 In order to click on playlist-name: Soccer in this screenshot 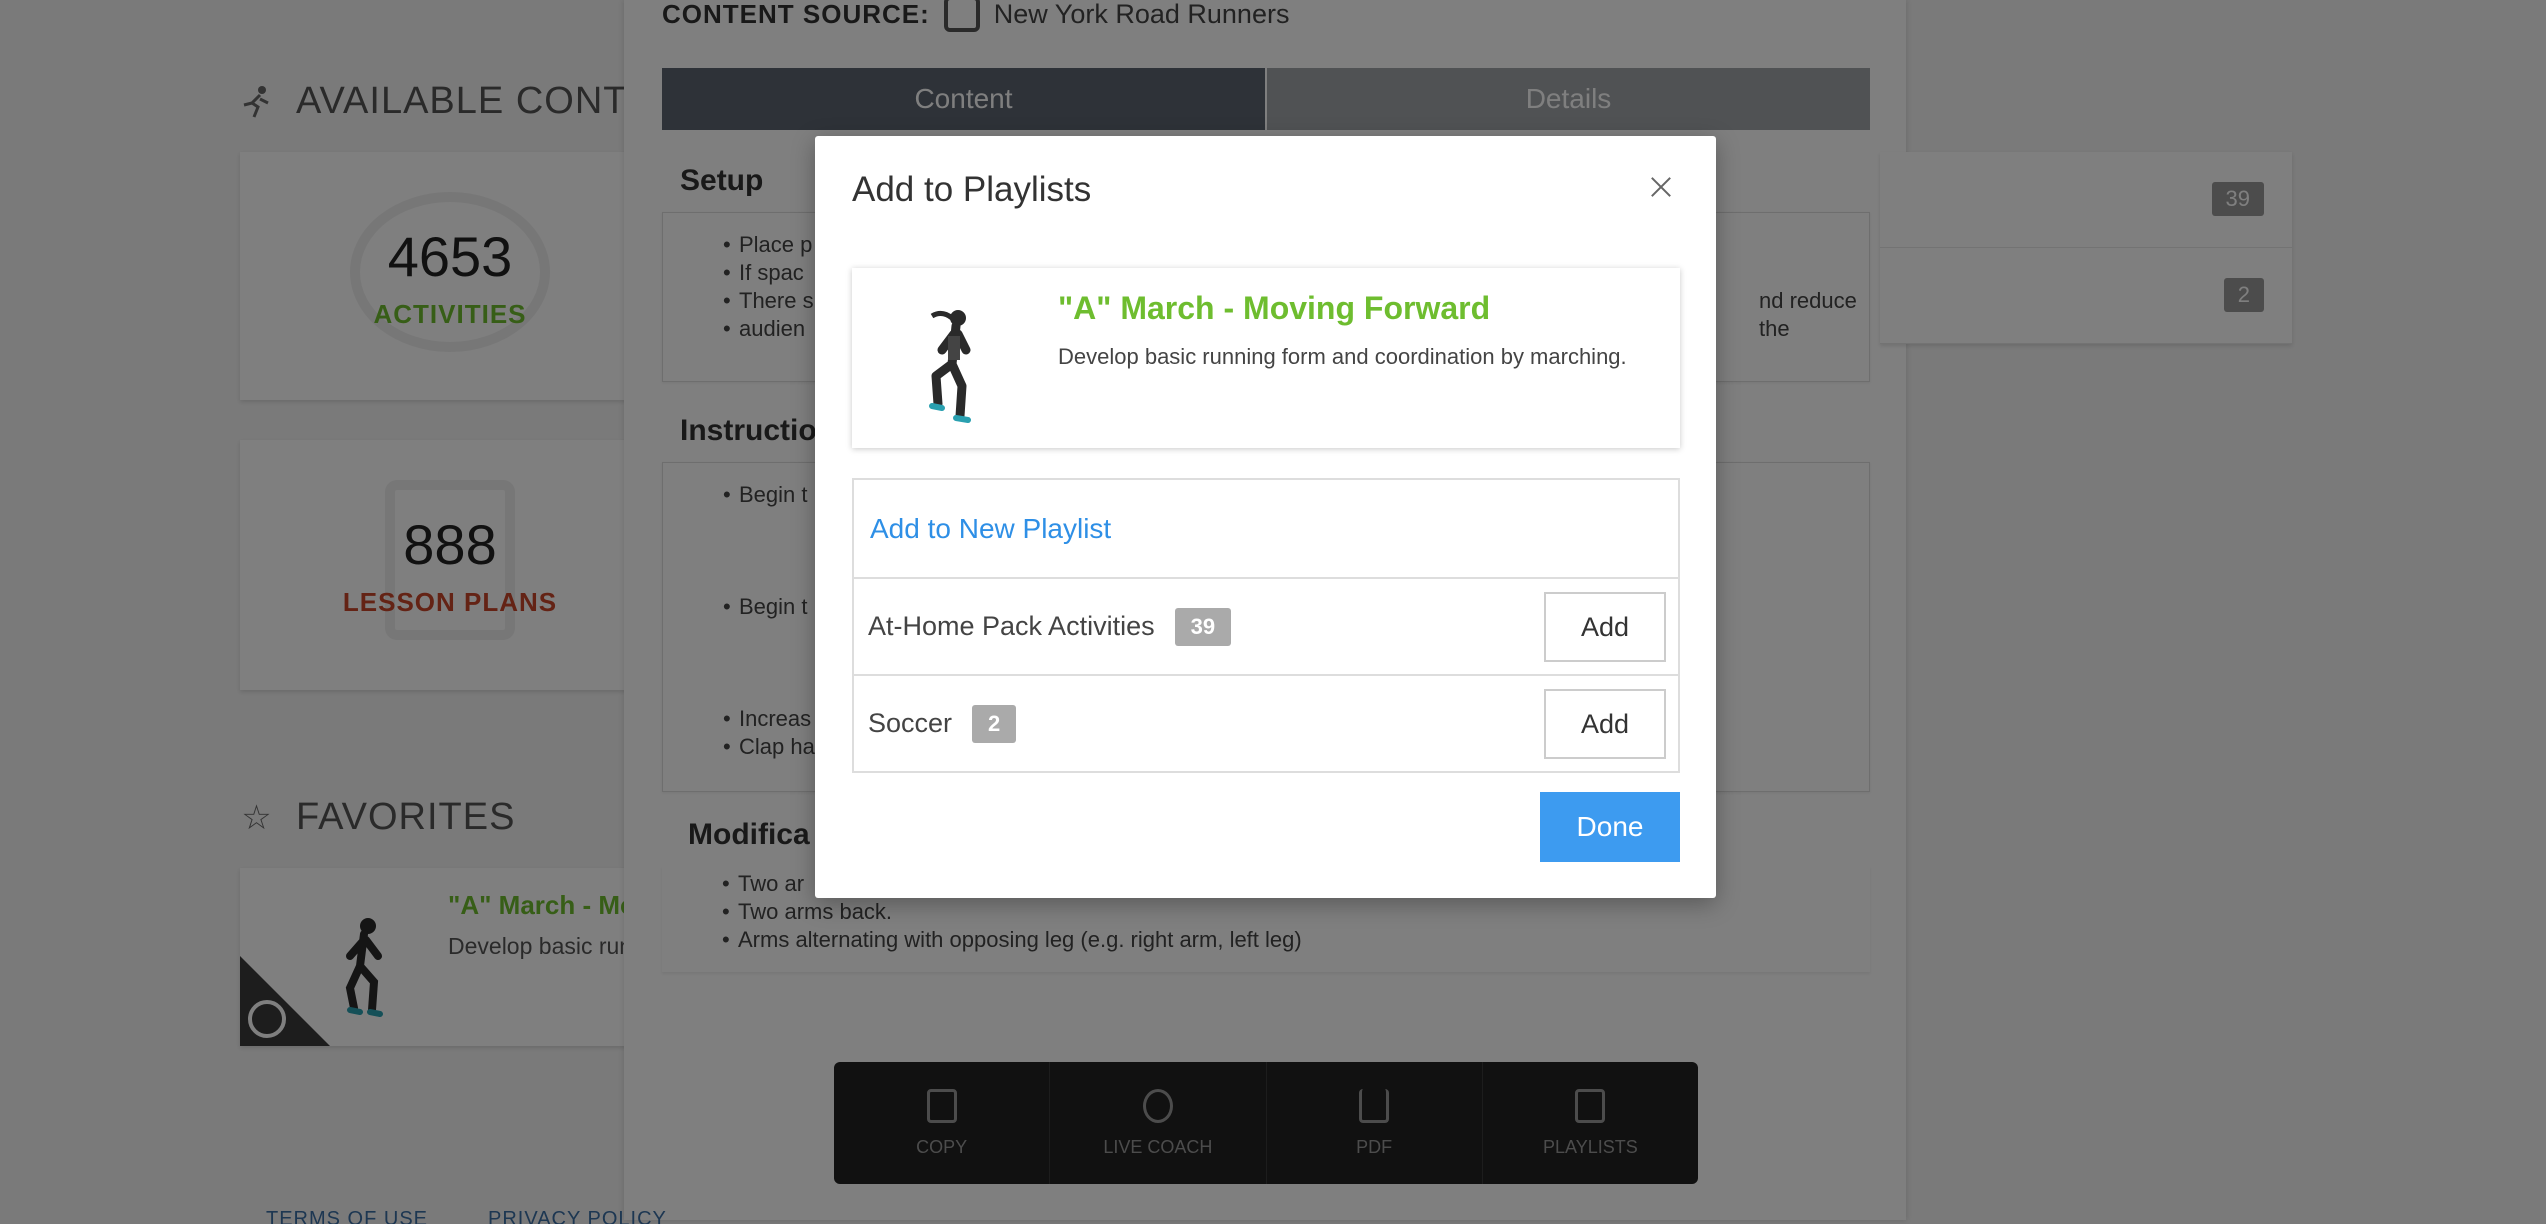, I will do `click(910, 723)`.